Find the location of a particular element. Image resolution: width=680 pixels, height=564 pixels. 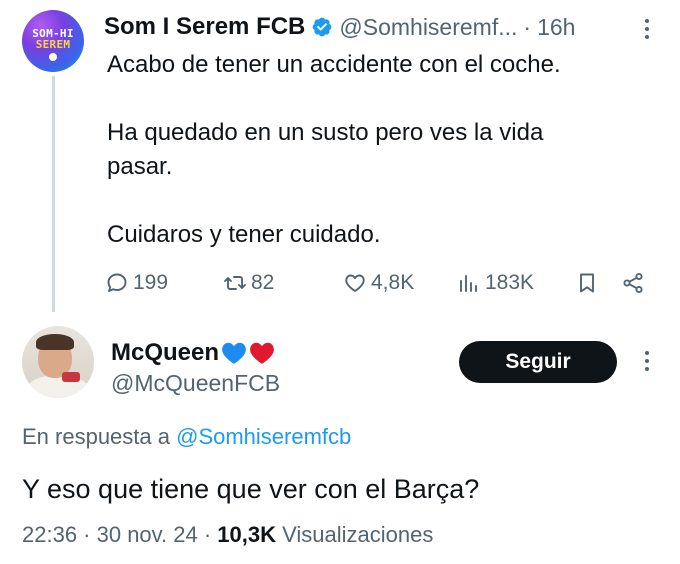

retweet-count: 82 is located at coordinates (263, 282).